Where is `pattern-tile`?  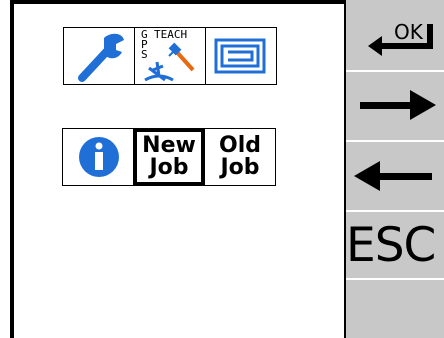
pattern-tile is located at coordinates (241, 56).